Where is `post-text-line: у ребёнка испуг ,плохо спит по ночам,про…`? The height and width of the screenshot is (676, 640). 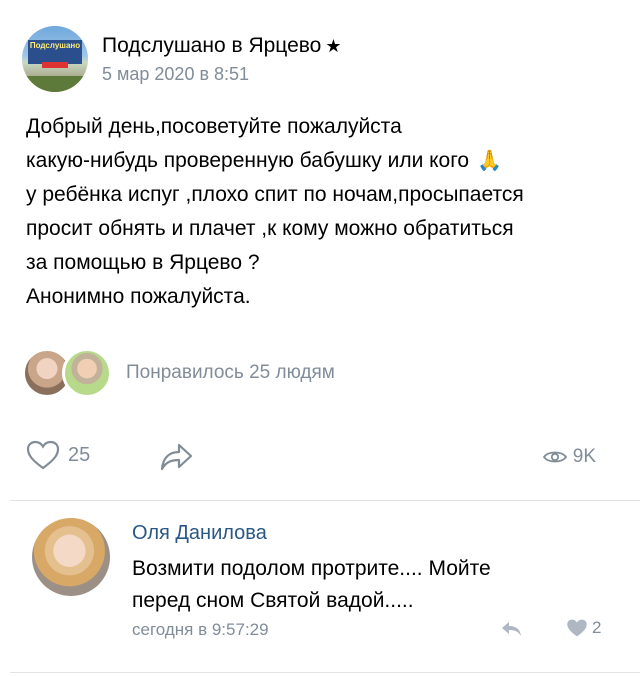 post-text-line: у ребёнка испуг ,плохо спит по ночам,про… is located at coordinates (275, 194).